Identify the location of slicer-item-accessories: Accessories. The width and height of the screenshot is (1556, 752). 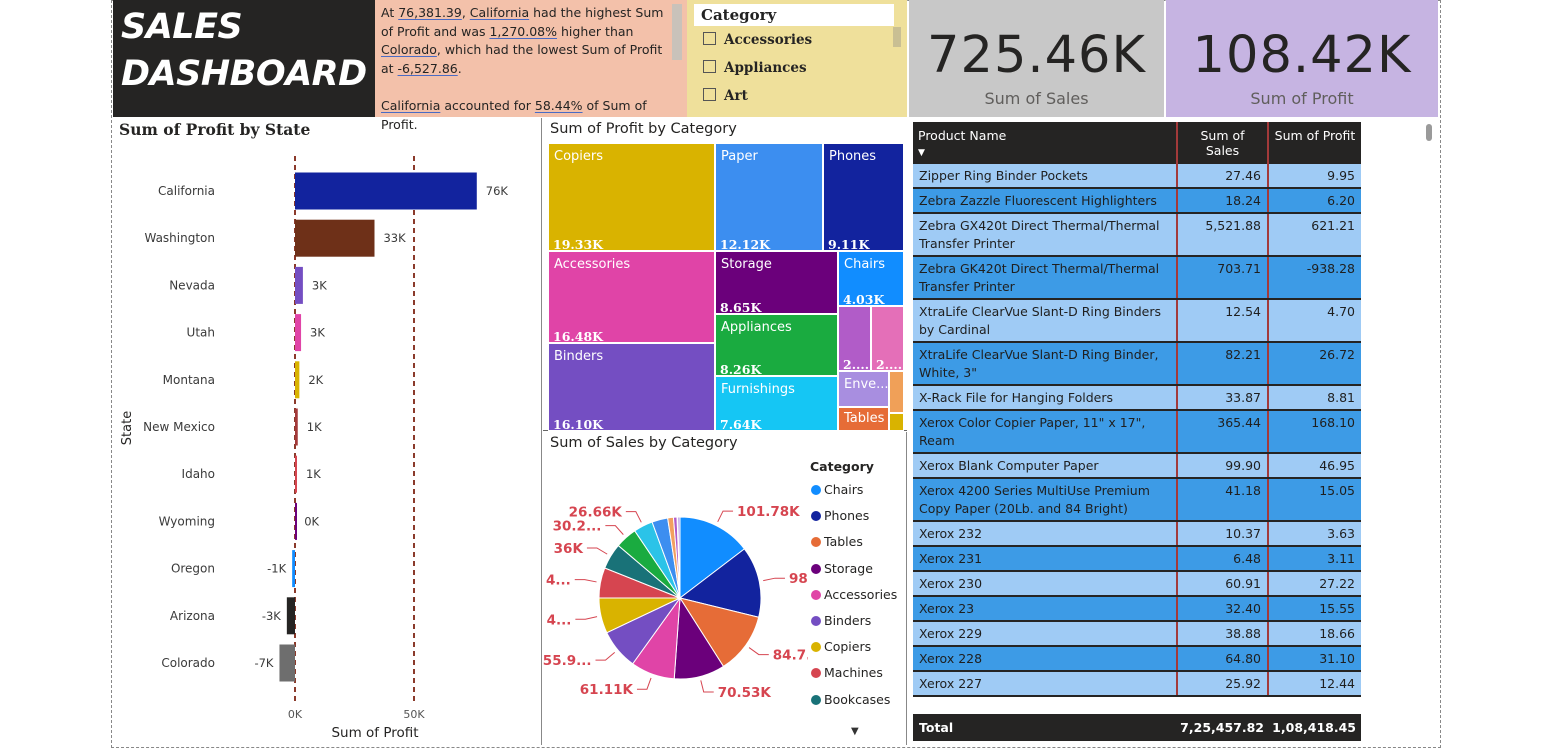
(757, 42).